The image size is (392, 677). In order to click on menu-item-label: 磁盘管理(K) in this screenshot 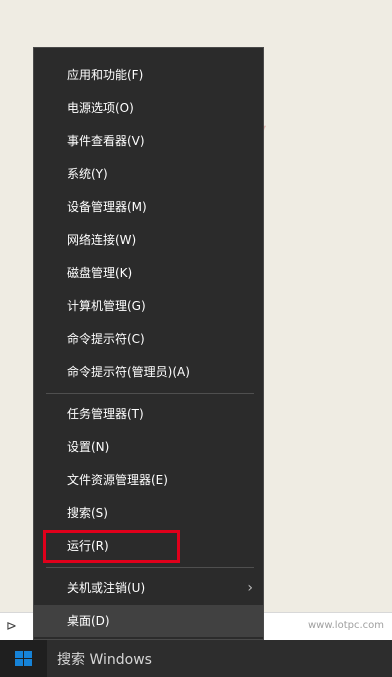, I will do `click(100, 273)`.